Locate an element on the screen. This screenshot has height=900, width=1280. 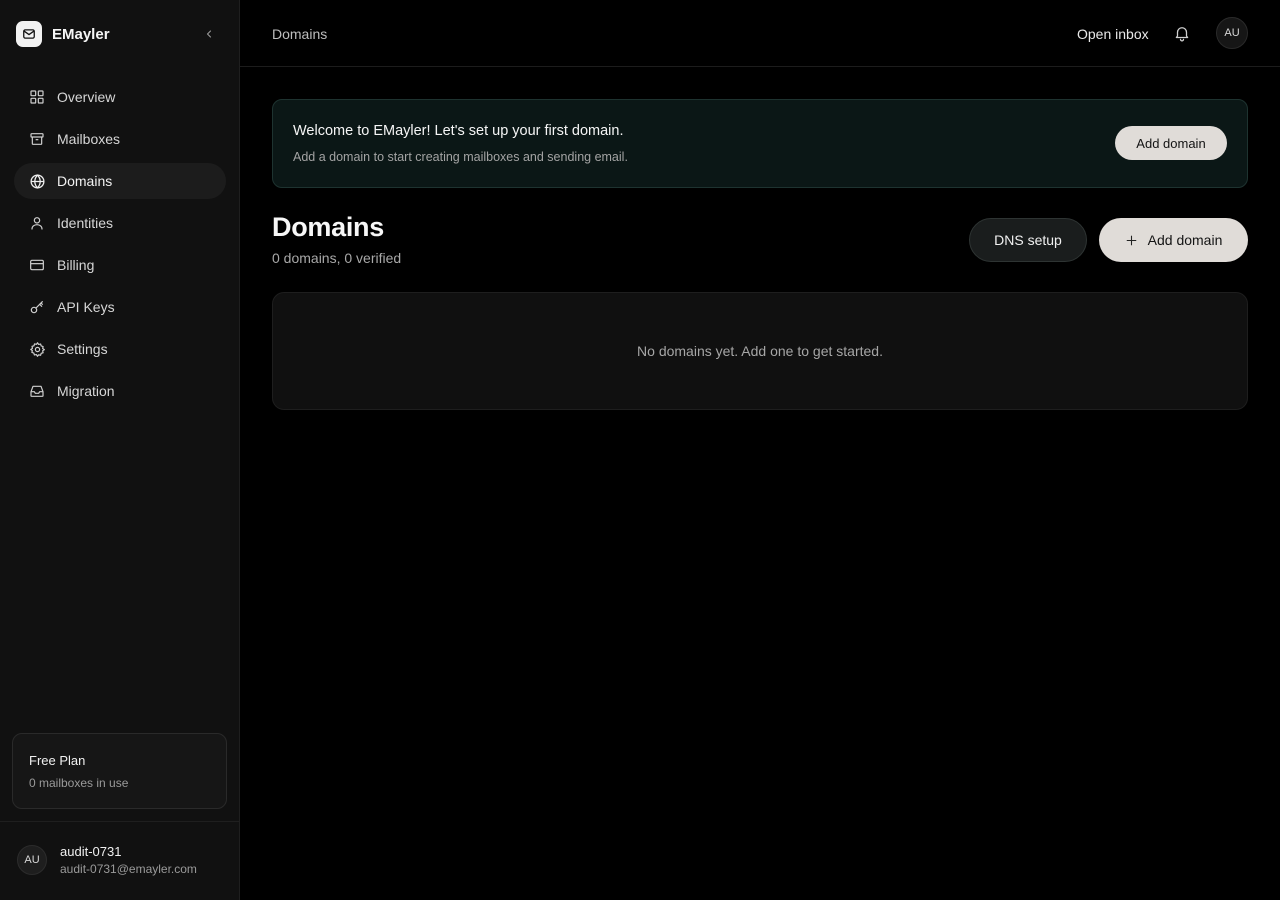
sidebar-item-domains: Domains is located at coordinates (120, 181).